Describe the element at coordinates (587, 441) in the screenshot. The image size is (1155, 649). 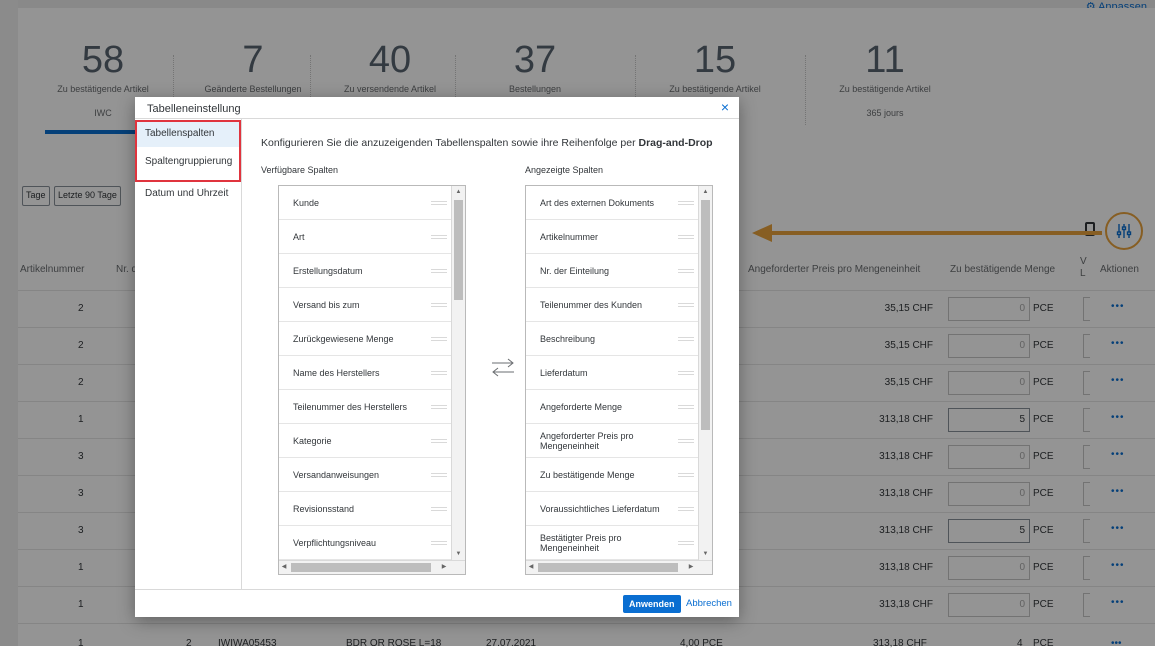
I see `column-name: Angeforderter Preis pro Mengeneinheit` at that location.